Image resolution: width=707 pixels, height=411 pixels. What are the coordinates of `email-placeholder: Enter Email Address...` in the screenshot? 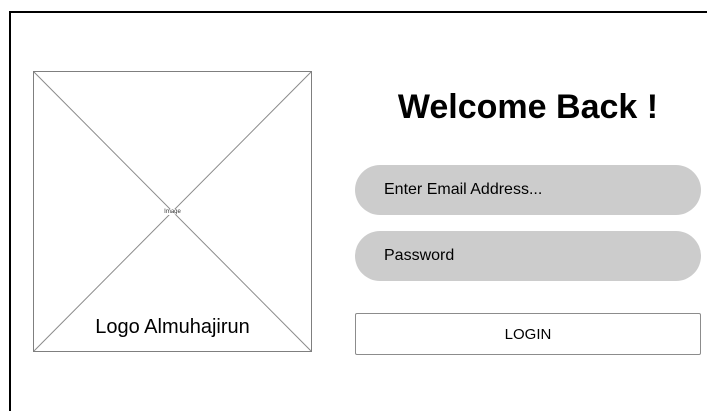 It's located at (463, 189).